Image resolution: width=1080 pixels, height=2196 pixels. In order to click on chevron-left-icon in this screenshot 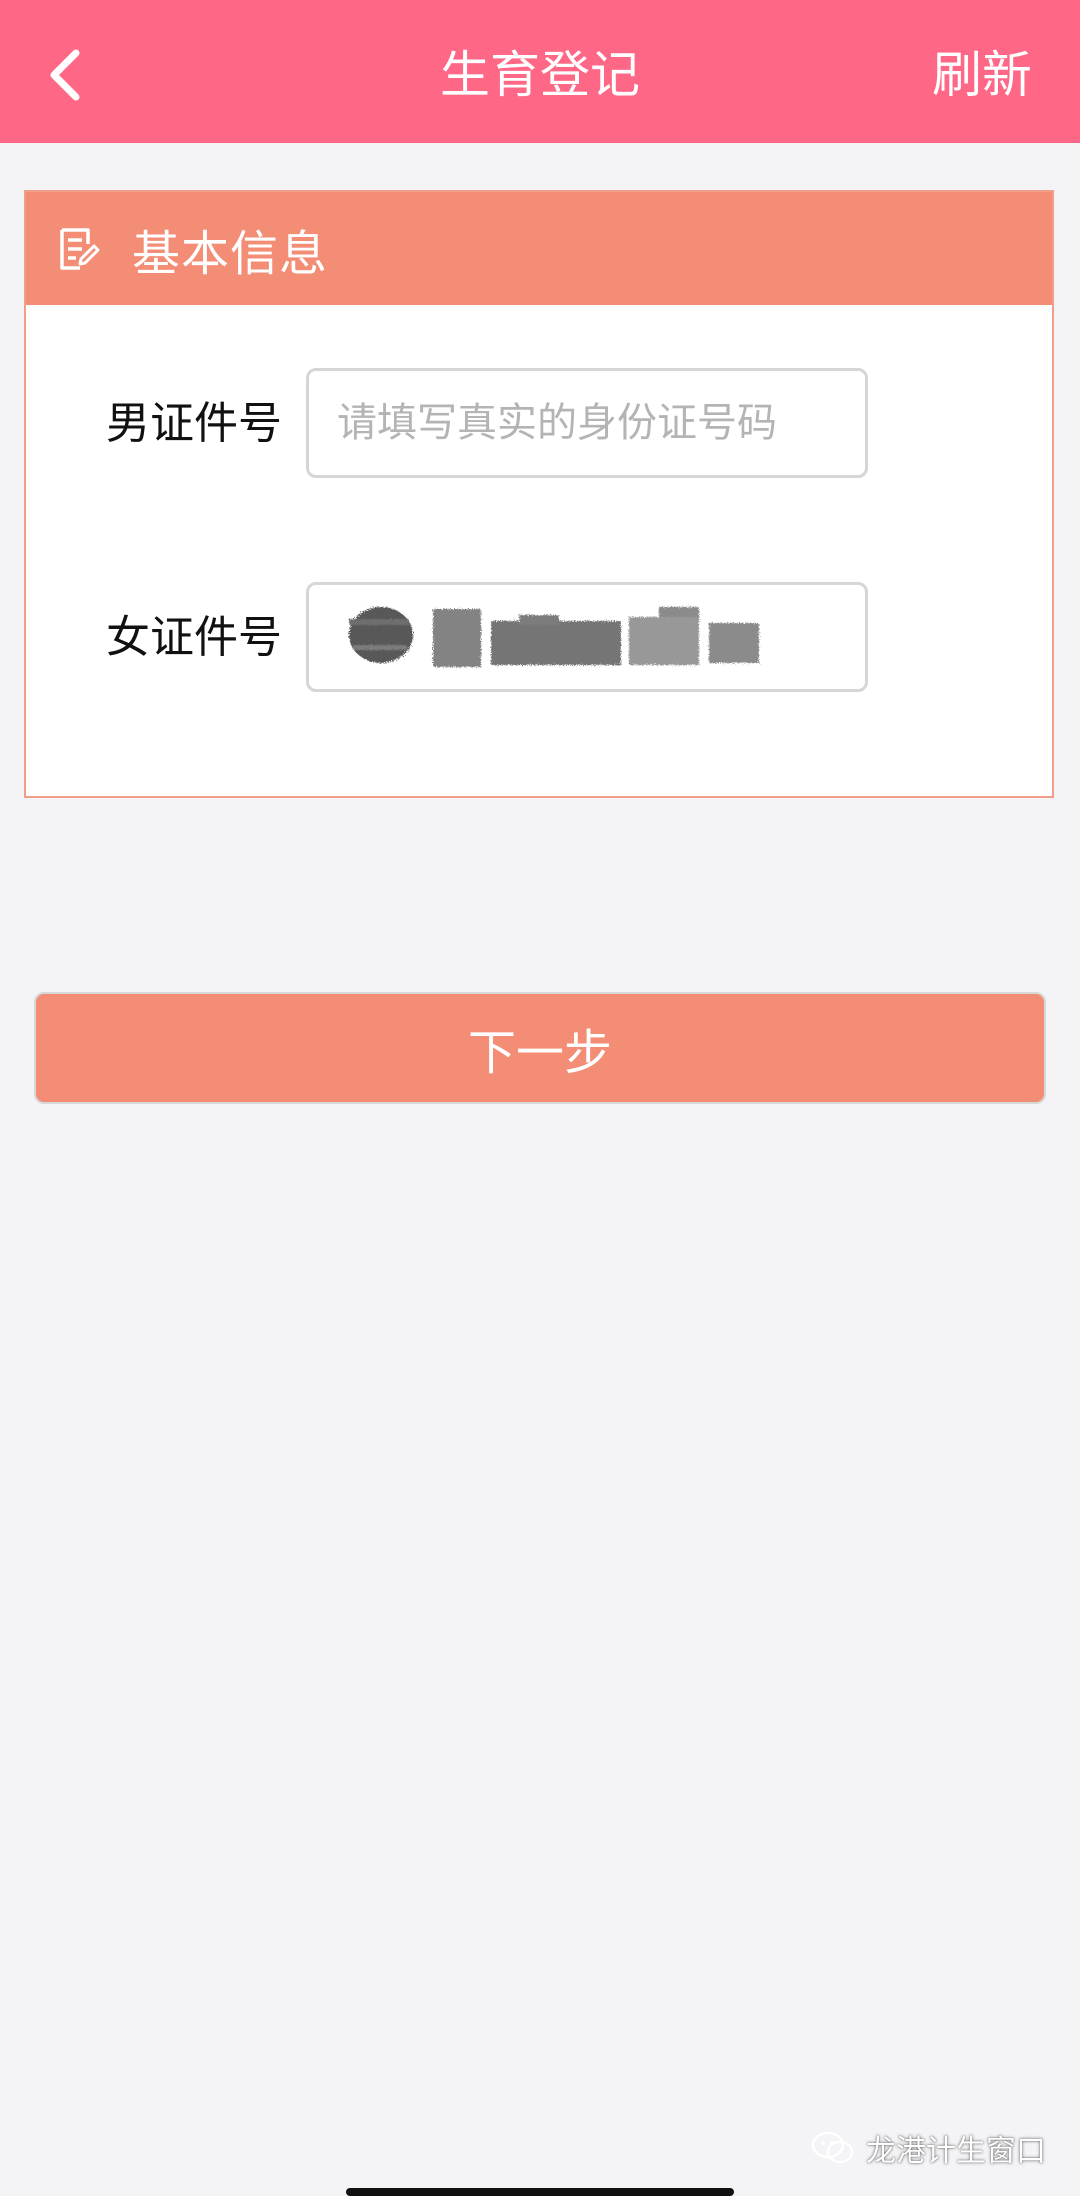, I will do `click(65, 75)`.